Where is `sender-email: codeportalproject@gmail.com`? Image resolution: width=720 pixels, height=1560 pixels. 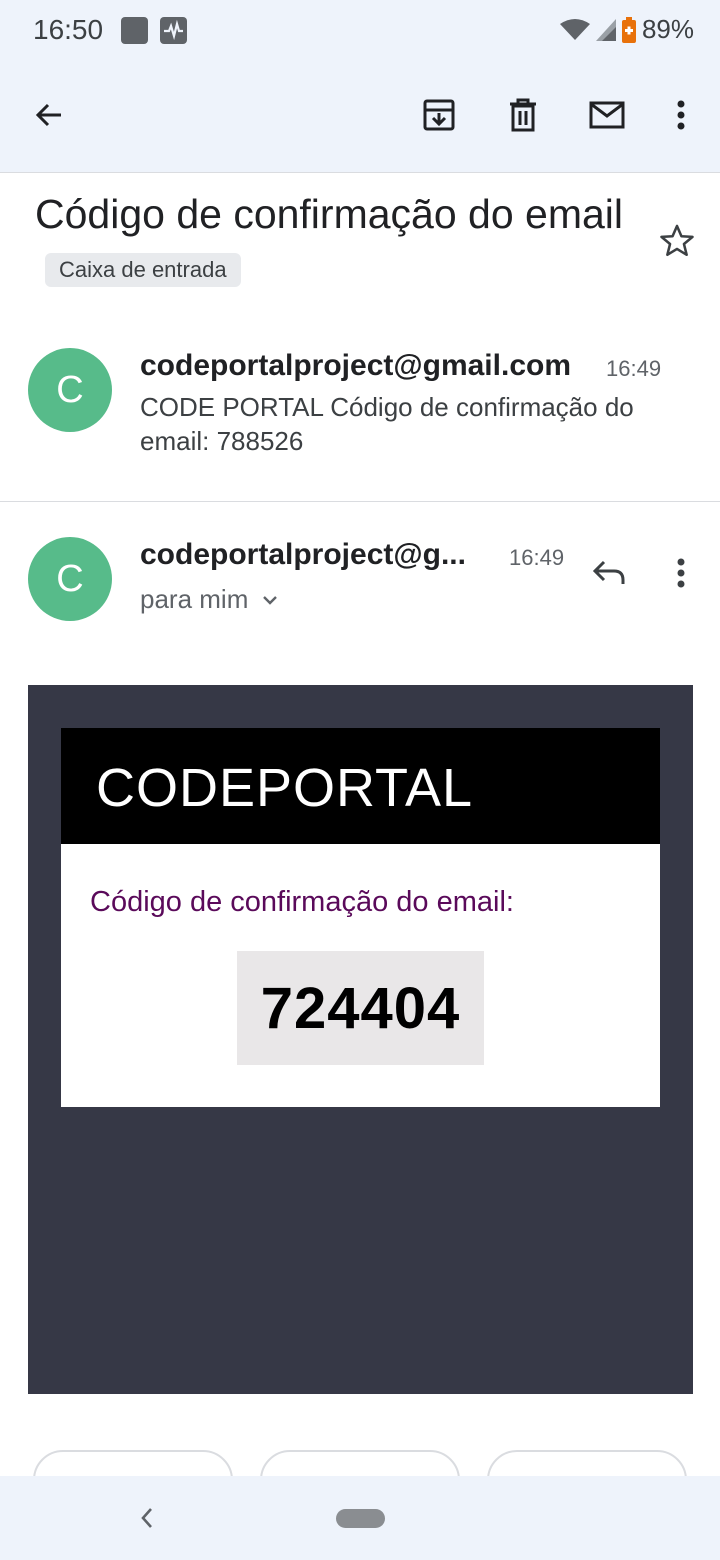 sender-email: codeportalproject@gmail.com is located at coordinates (356, 365).